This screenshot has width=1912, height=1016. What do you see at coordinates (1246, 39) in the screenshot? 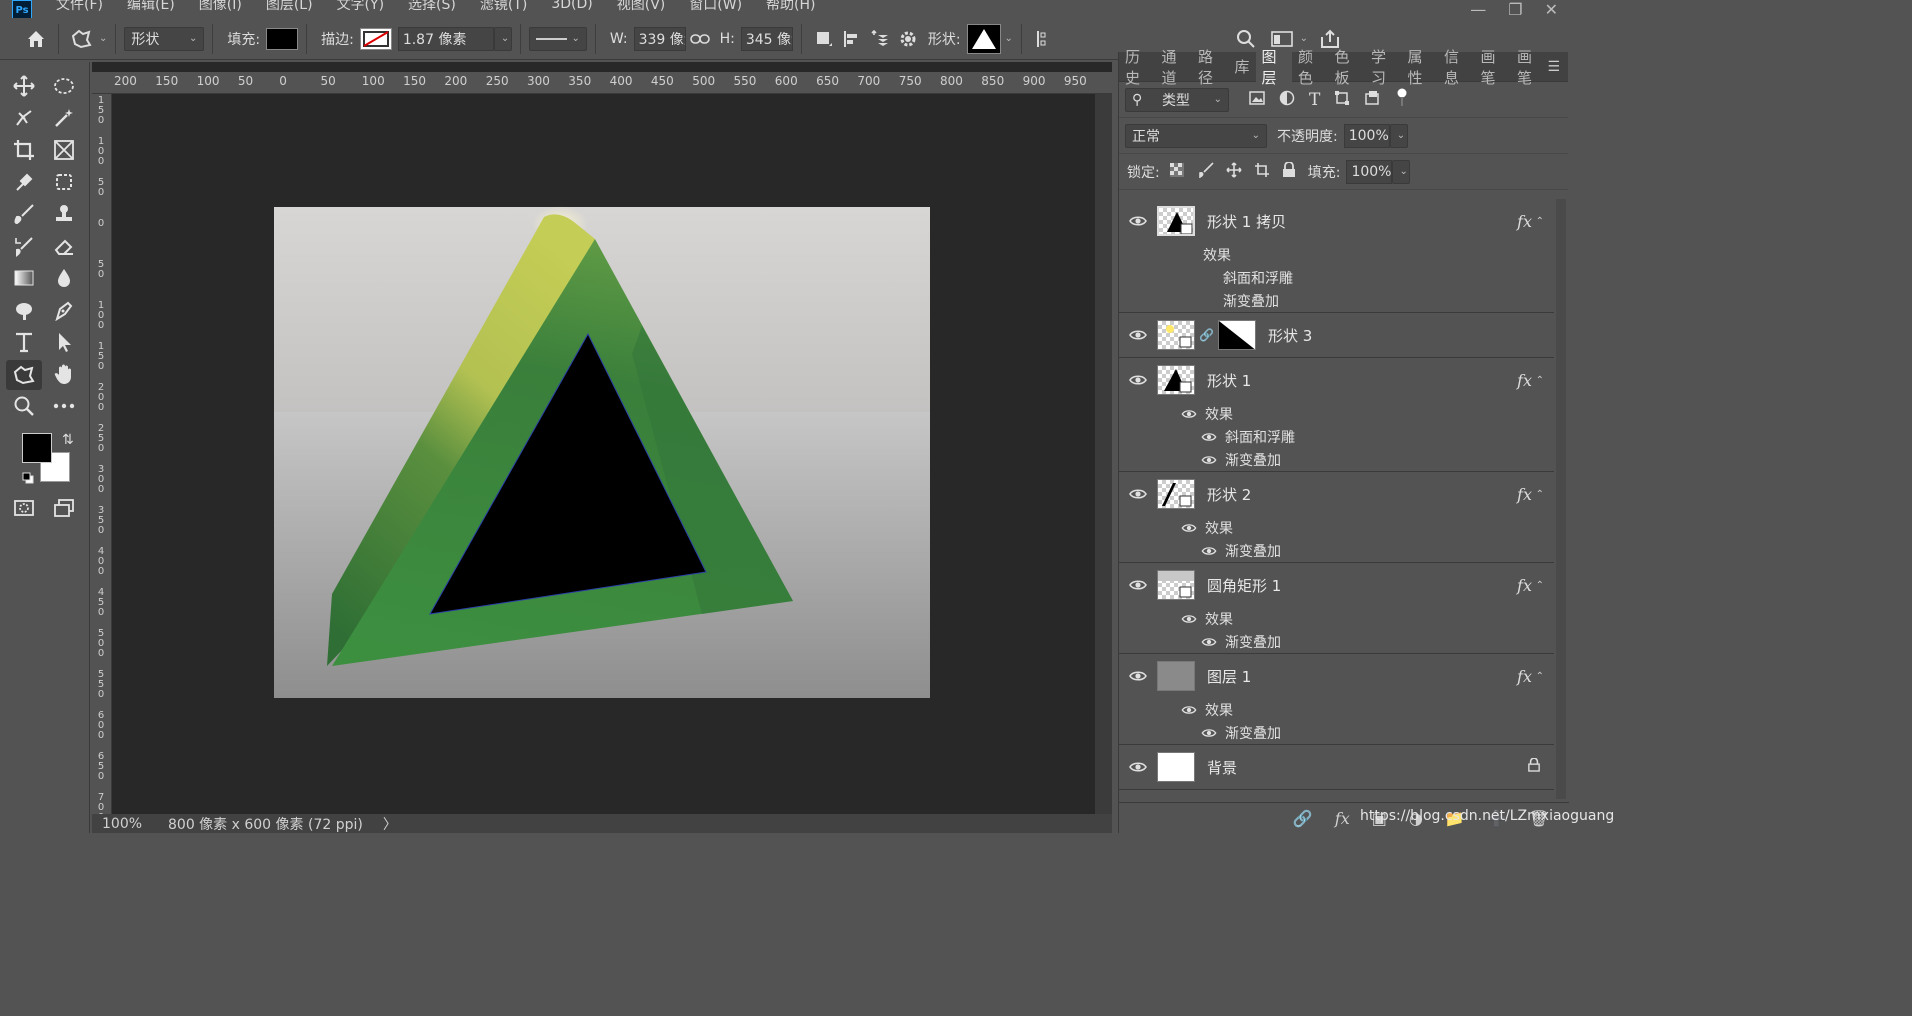
I see `search-icon` at bounding box center [1246, 39].